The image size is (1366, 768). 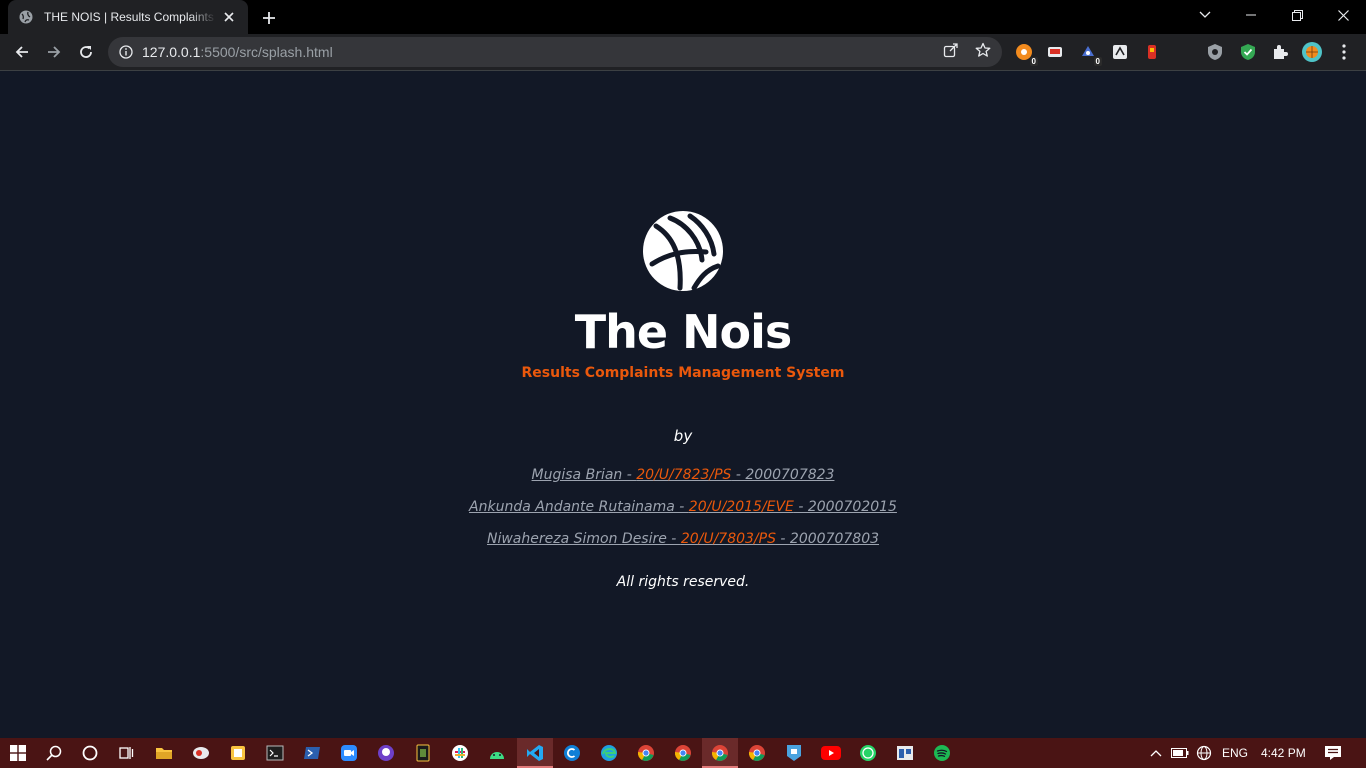 I want to click on github-desktop-icon, so click(x=386, y=753).